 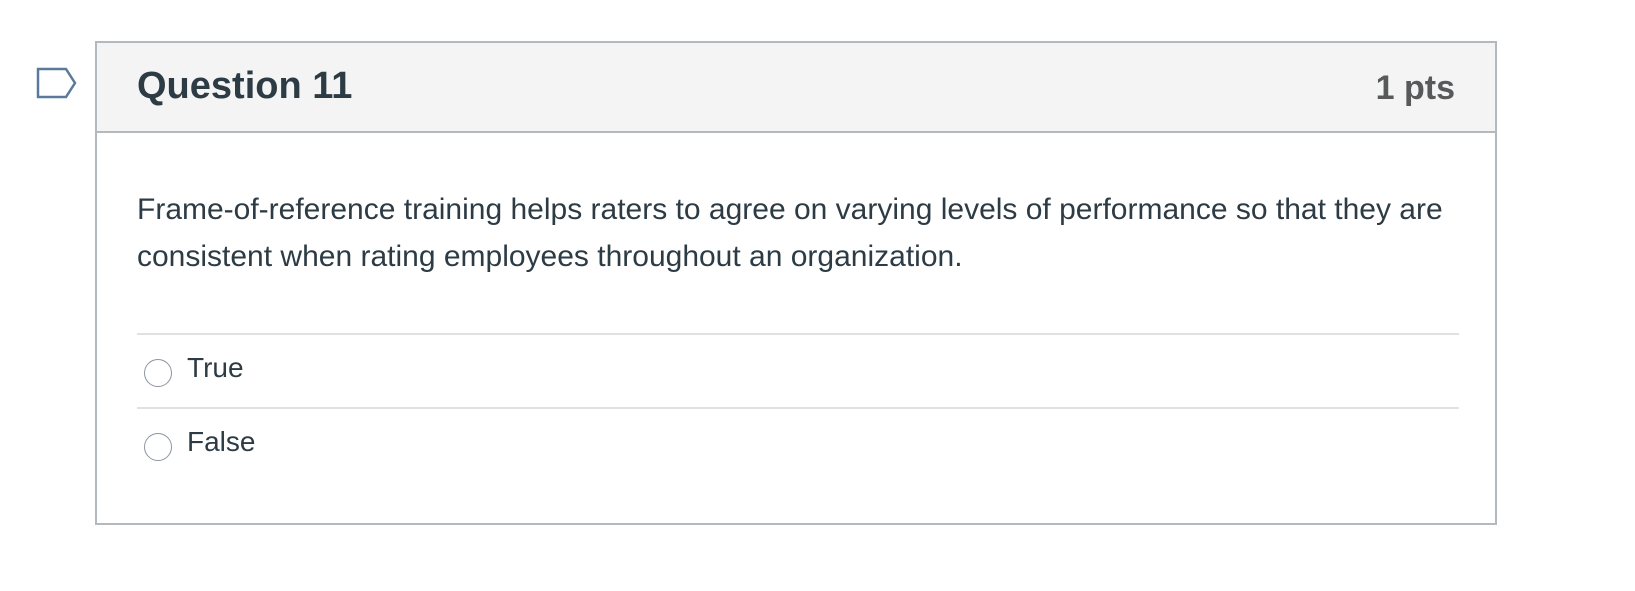 What do you see at coordinates (798, 370) in the screenshot?
I see `answer-option-true: True` at bounding box center [798, 370].